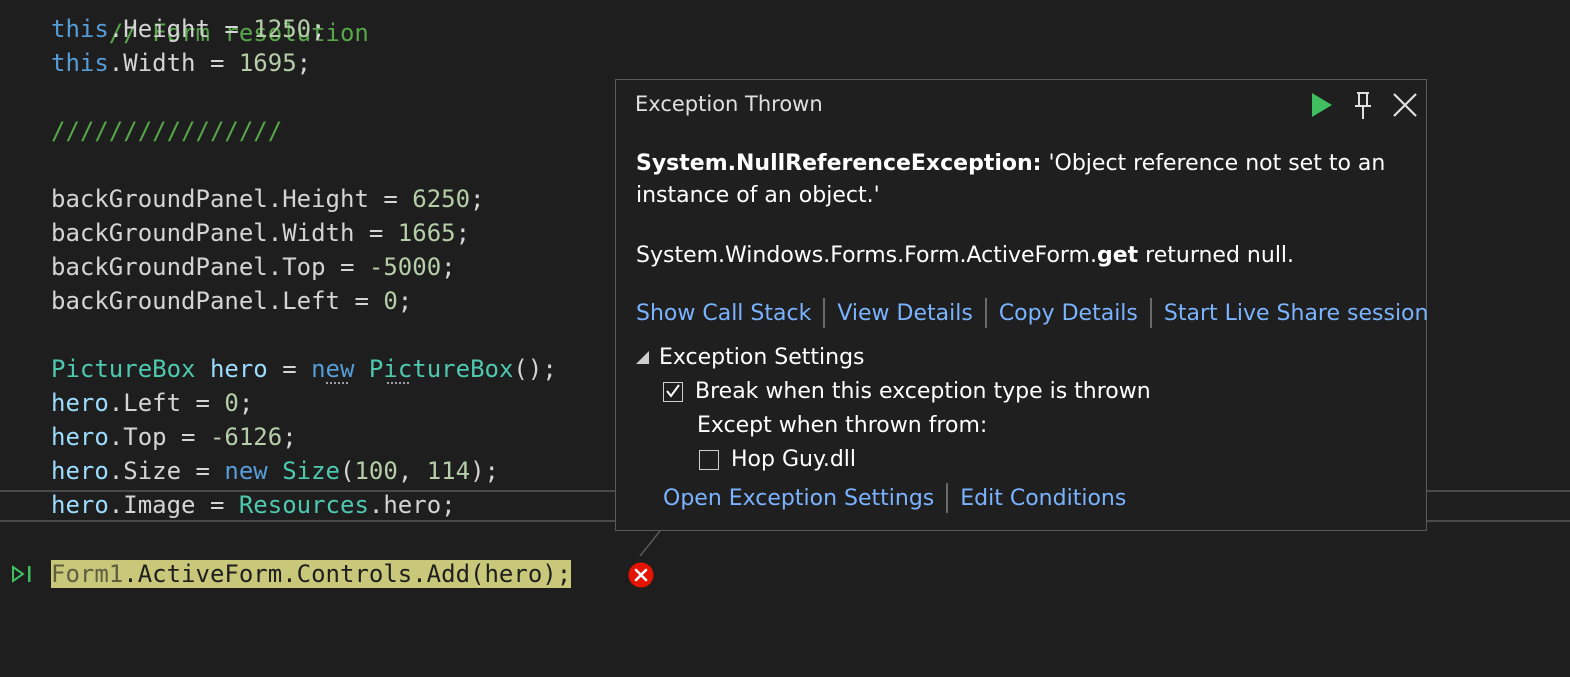 The width and height of the screenshot is (1570, 677). I want to click on current-statement-highlight: Form1.ActiveForm.Controls.Add(hero);, so click(311, 574).